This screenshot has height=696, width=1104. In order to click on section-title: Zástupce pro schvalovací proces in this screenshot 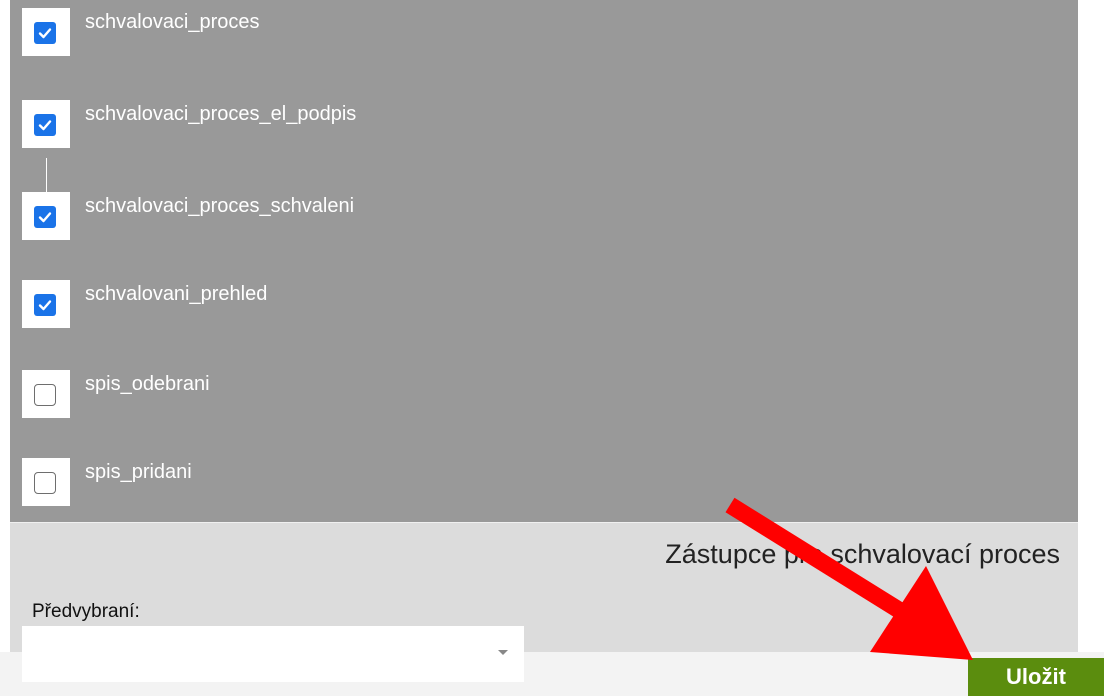, I will do `click(862, 554)`.